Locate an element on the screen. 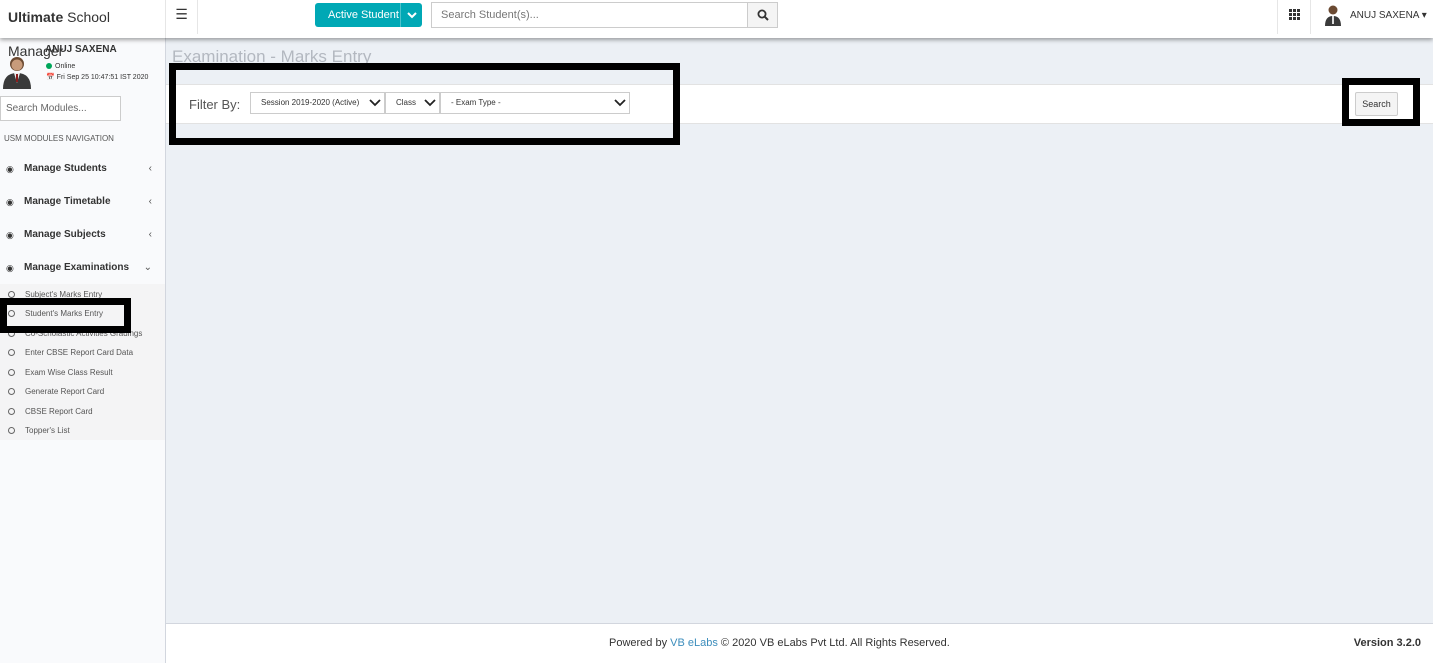 Image resolution: width=1433 pixels, height=663 pixels. header-user-name: ANUJ SAXENA ▾ is located at coordinates (1388, 15).